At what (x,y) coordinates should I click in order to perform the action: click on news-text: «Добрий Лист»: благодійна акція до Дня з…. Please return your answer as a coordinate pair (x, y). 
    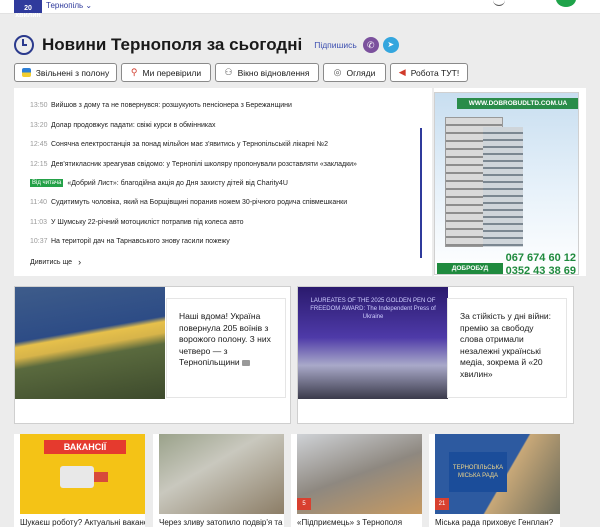
    Looking at the image, I should click on (177, 183).